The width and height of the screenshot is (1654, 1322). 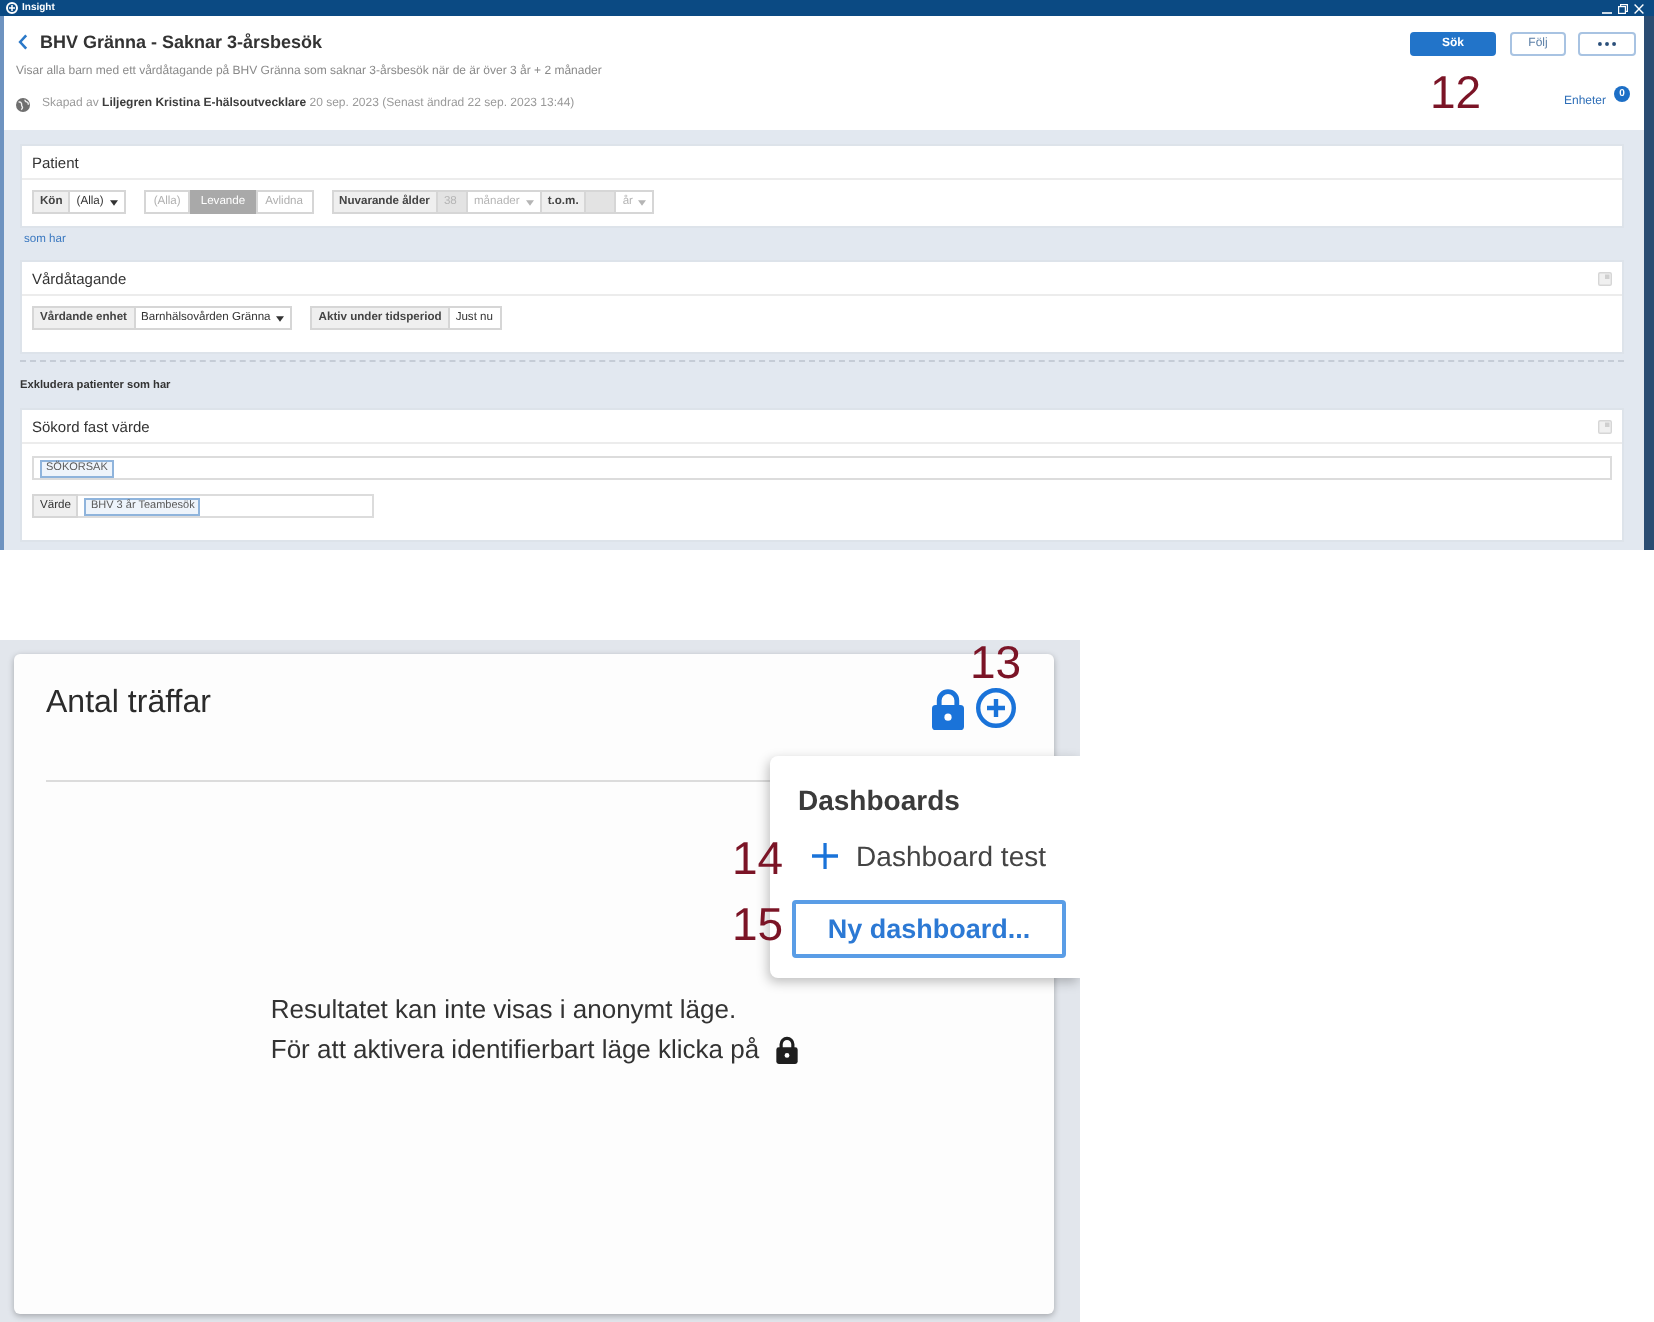 What do you see at coordinates (929, 856) in the screenshot?
I see `menu-item: Dashboard test` at bounding box center [929, 856].